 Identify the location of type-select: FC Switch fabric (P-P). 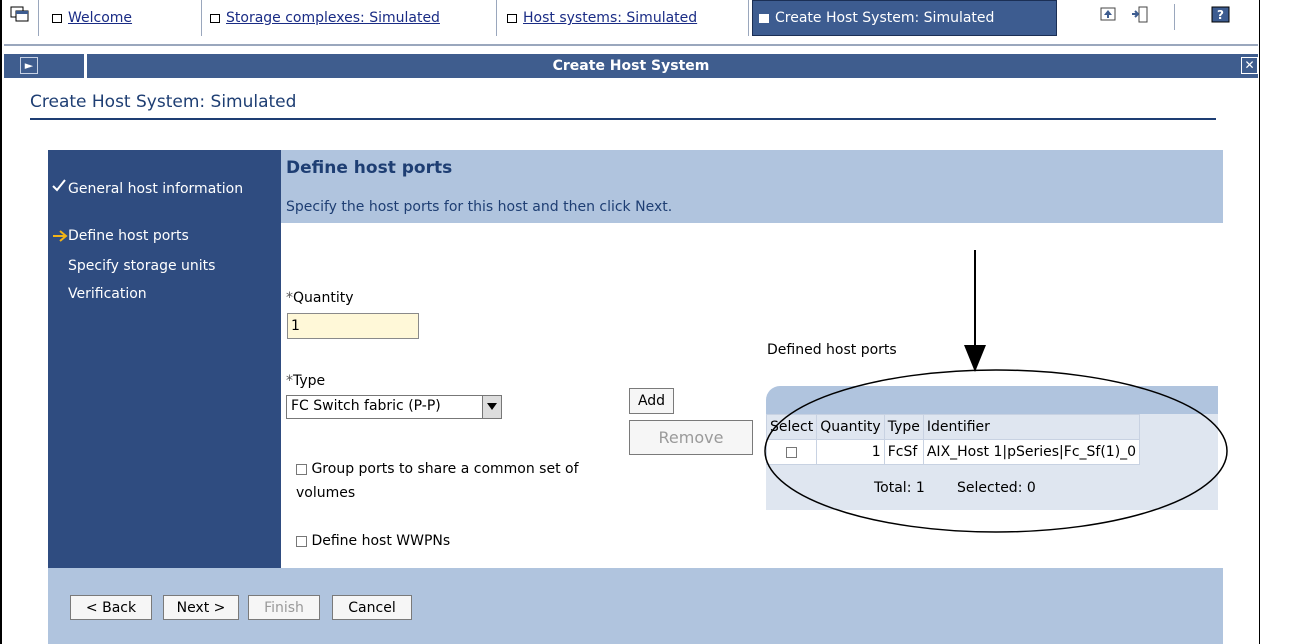
(394, 407).